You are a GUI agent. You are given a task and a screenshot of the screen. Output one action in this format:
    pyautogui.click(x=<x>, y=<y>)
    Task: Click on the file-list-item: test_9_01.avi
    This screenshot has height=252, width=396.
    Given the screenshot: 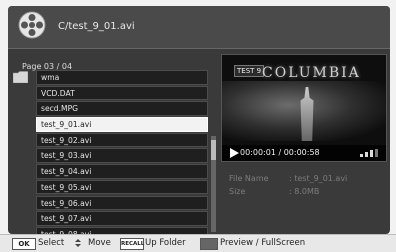 What is the action you would take?
    pyautogui.click(x=122, y=124)
    